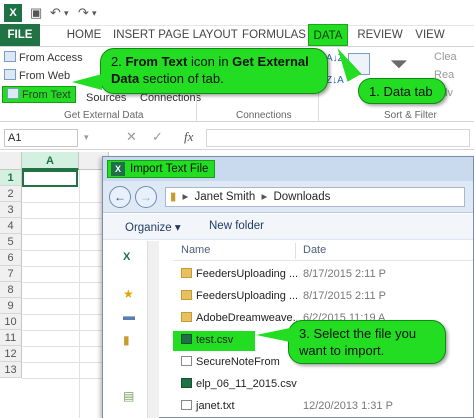  I want to click on enter-icon: ✓, so click(157, 137).